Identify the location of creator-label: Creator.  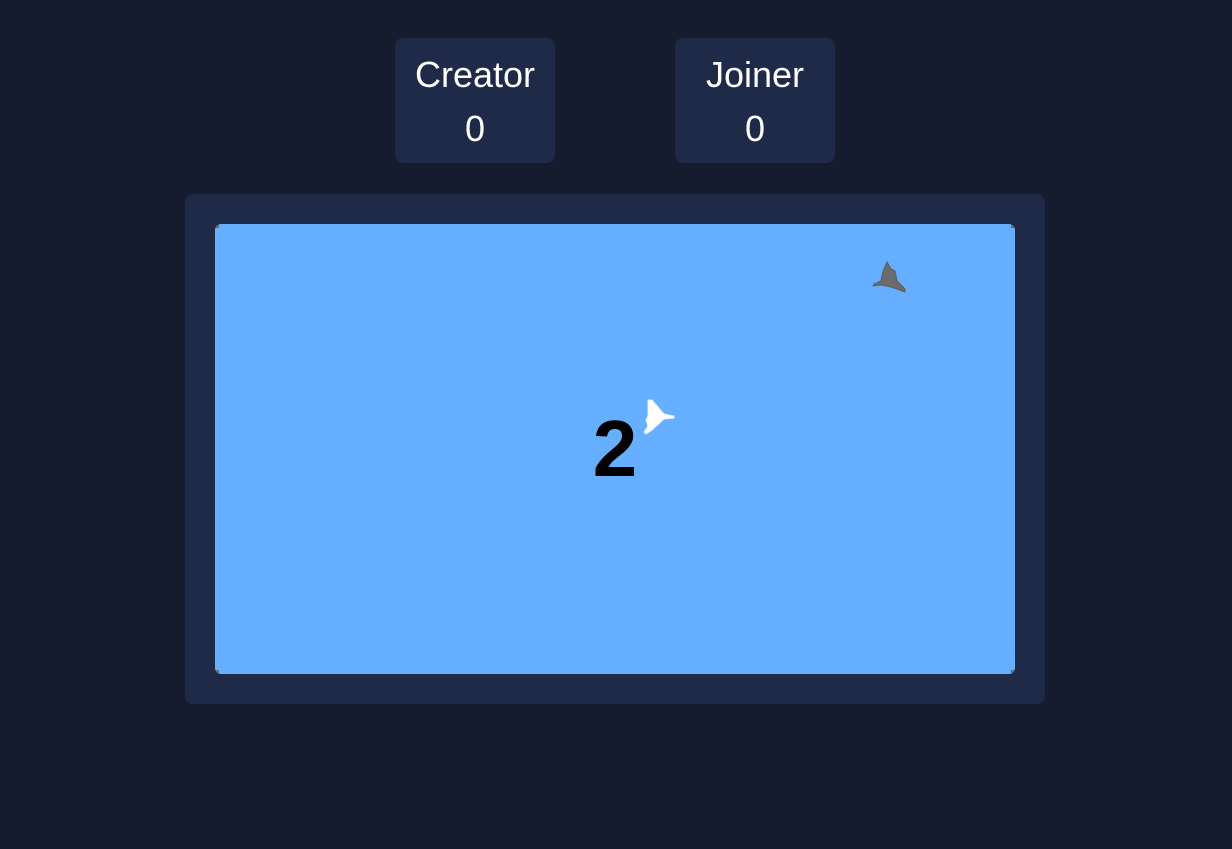
(475, 74).